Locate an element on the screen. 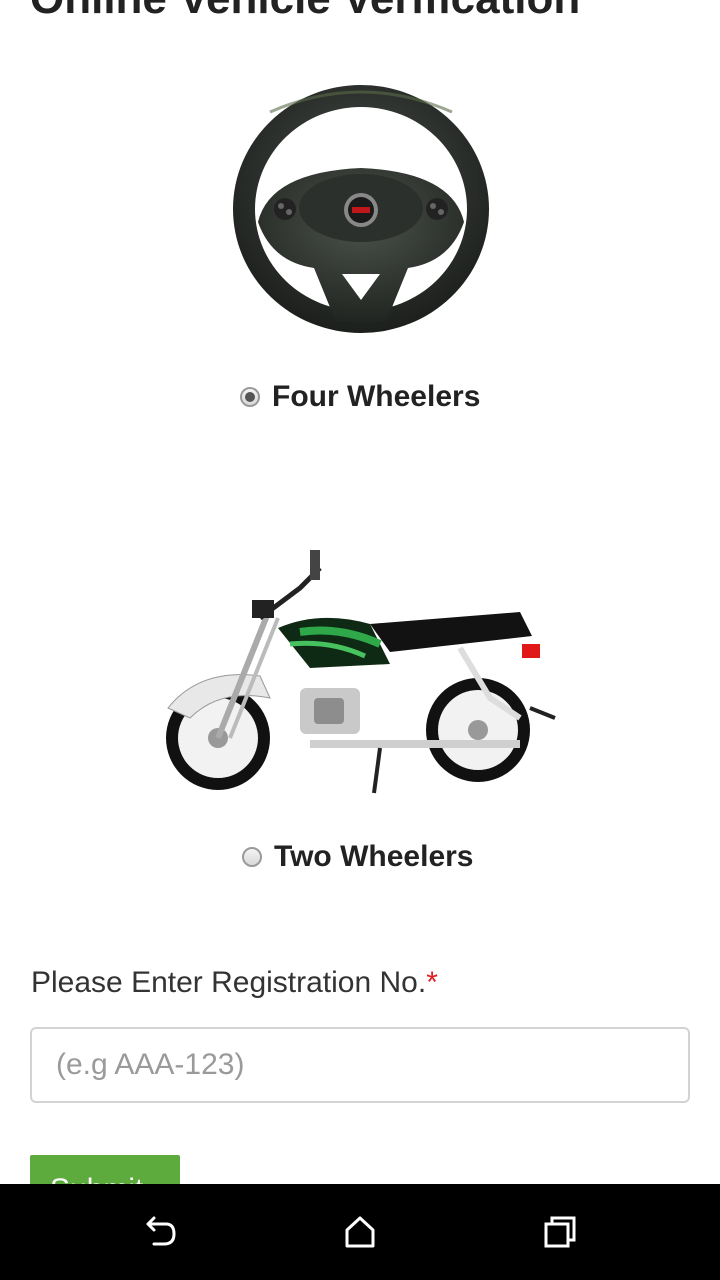 The image size is (720, 1280). android-nav-bar is located at coordinates (360, 1232).